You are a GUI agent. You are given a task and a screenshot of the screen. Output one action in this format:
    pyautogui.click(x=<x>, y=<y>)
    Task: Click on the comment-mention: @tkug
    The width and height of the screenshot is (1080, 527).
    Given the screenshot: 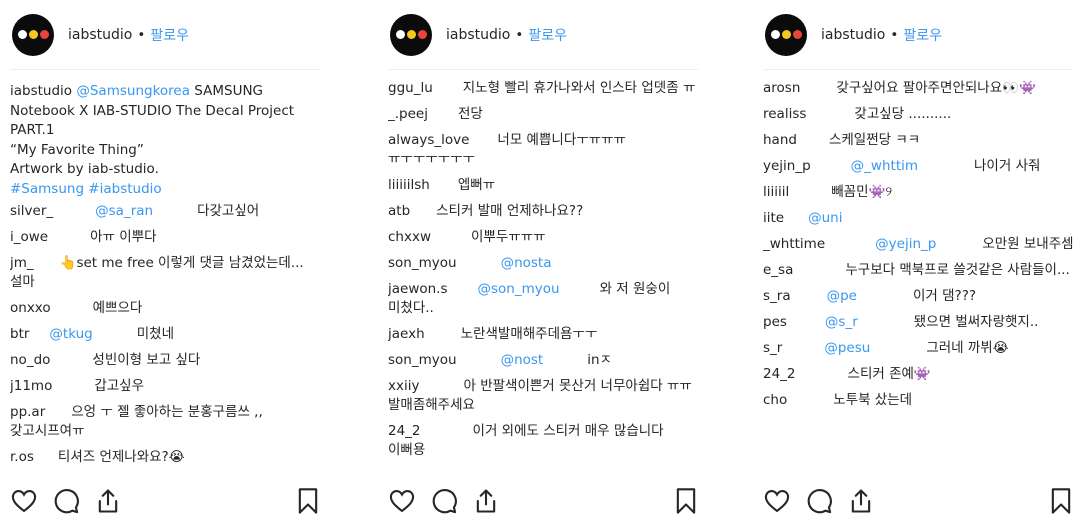 What is the action you would take?
    pyautogui.click(x=70, y=334)
    